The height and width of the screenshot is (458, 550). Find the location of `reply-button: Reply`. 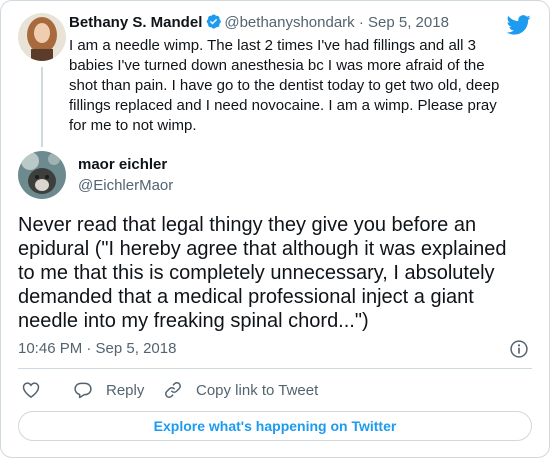

reply-button: Reply is located at coordinates (108, 390).